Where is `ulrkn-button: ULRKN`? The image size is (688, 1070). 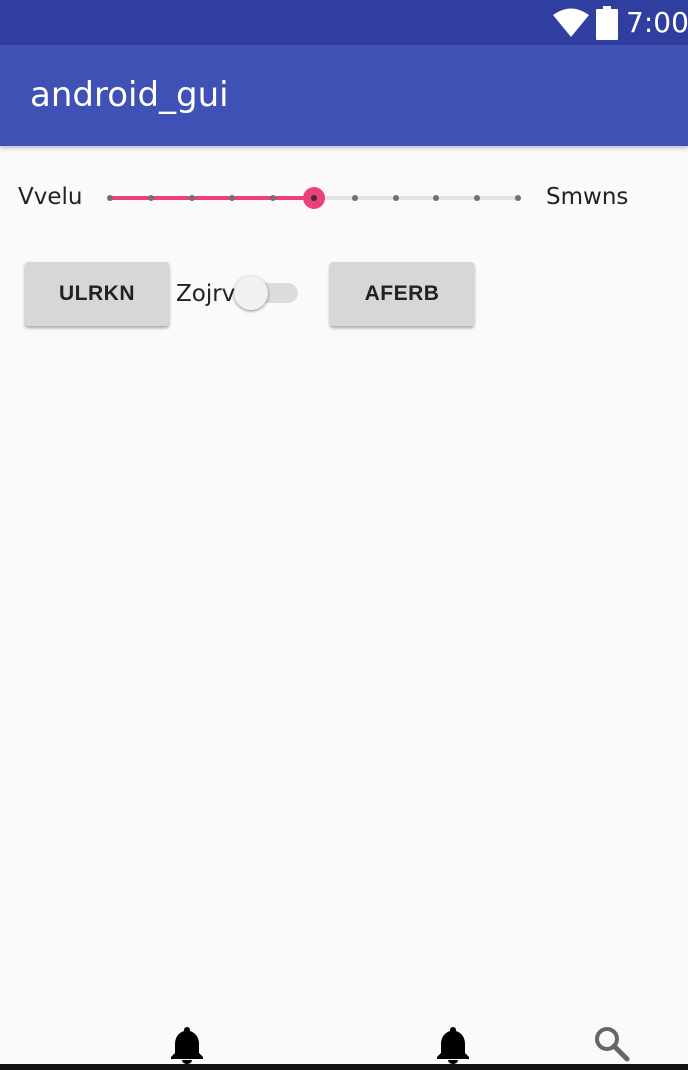
ulrkn-button: ULRKN is located at coordinates (97, 294).